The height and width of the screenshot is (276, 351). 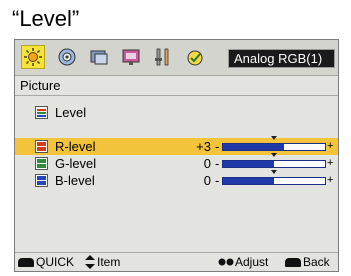 I want to click on back-label: Back, so click(x=316, y=262).